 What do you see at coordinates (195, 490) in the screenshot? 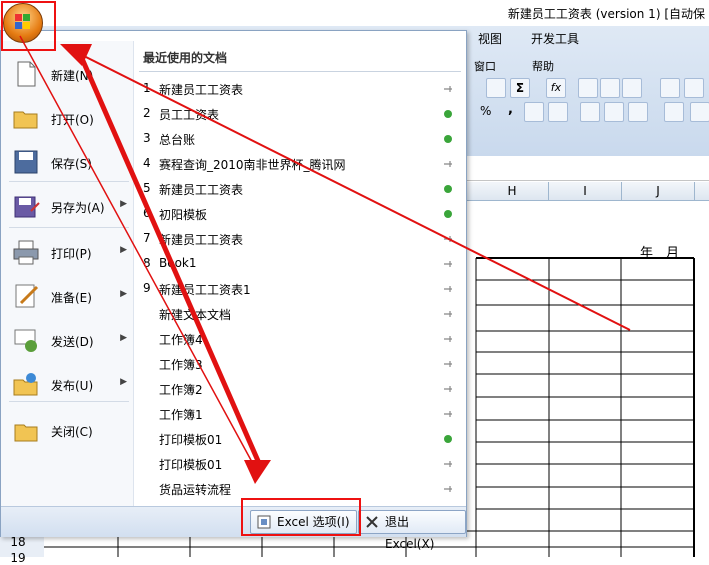
I see `recent-document-name: 货品运转流程` at bounding box center [195, 490].